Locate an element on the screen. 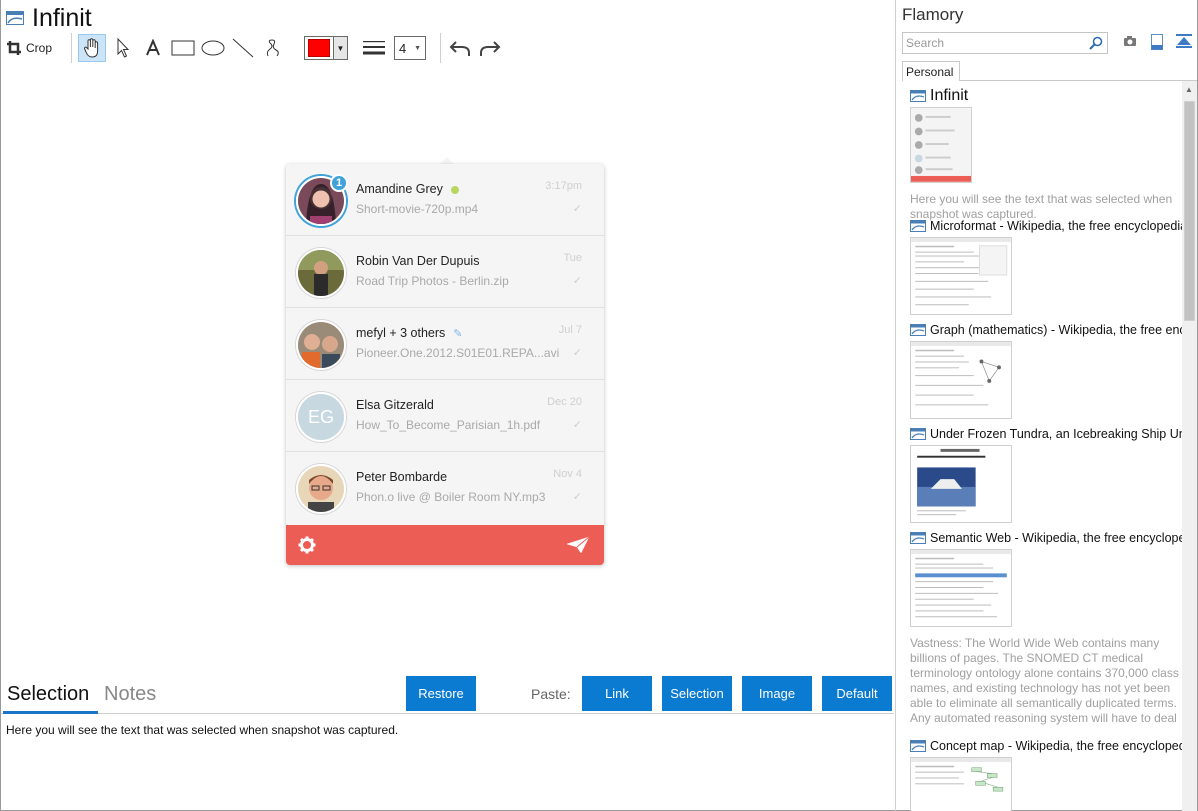  tab-selection: Selection is located at coordinates (48, 694).